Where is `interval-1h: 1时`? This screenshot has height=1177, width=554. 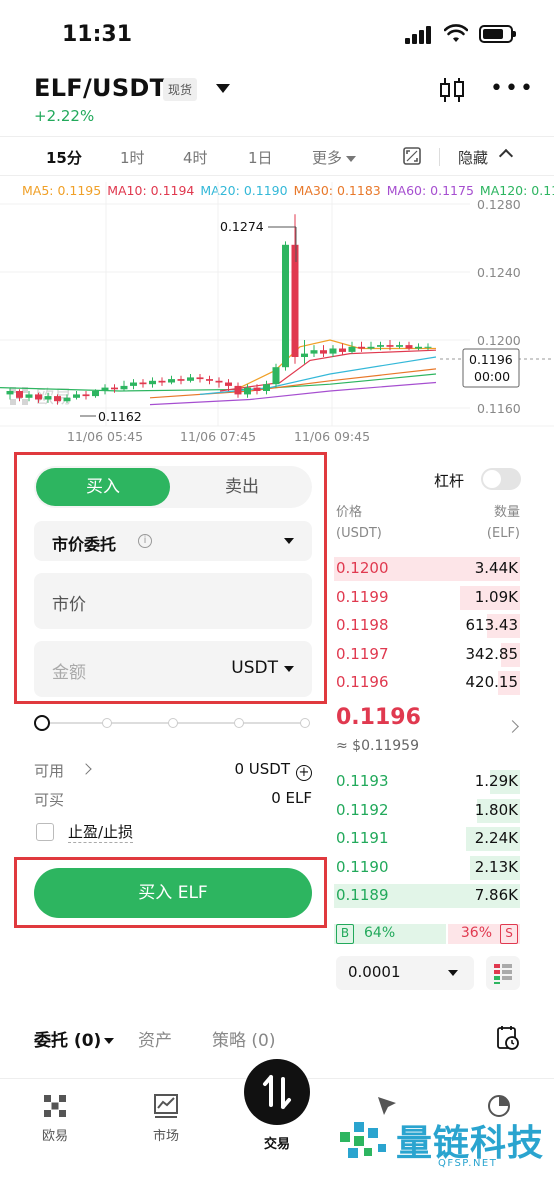 interval-1h: 1时 is located at coordinates (132, 157).